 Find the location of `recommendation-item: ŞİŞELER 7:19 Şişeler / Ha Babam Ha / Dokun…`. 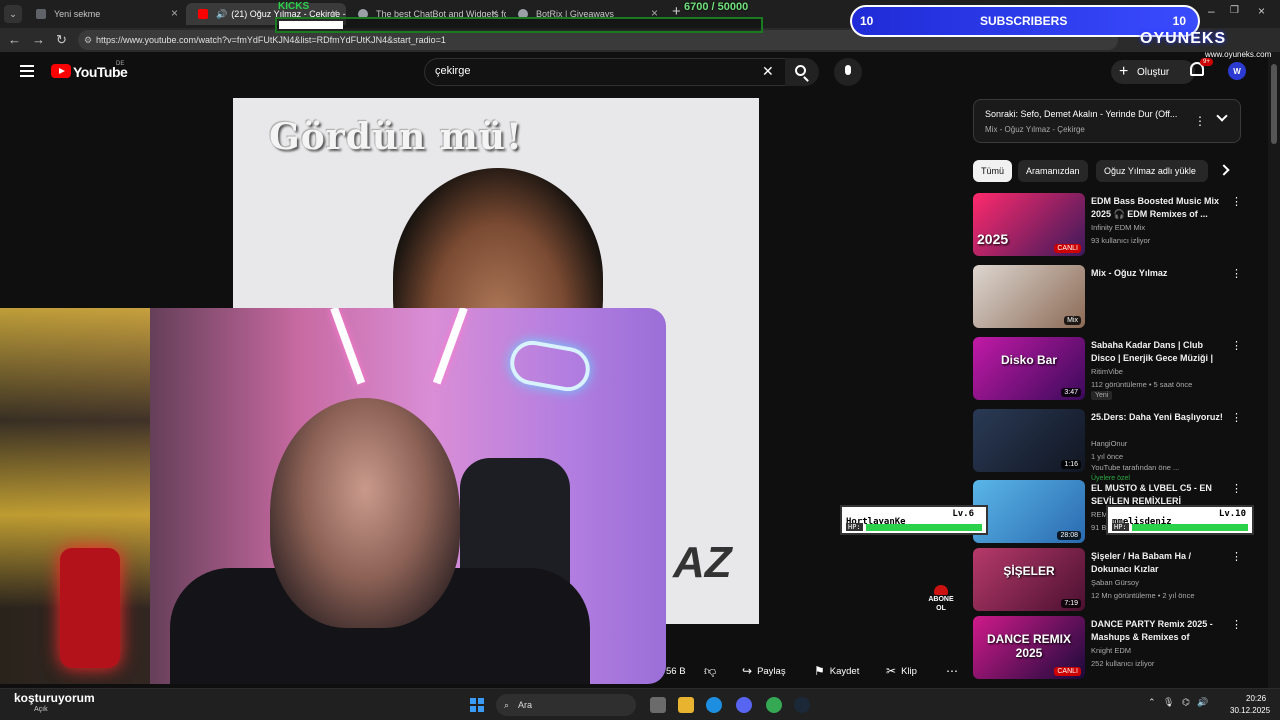

recommendation-item: ŞİŞELER 7:19 Şişeler / Ha Babam Ha / Dokun… is located at coordinates (1108, 581).